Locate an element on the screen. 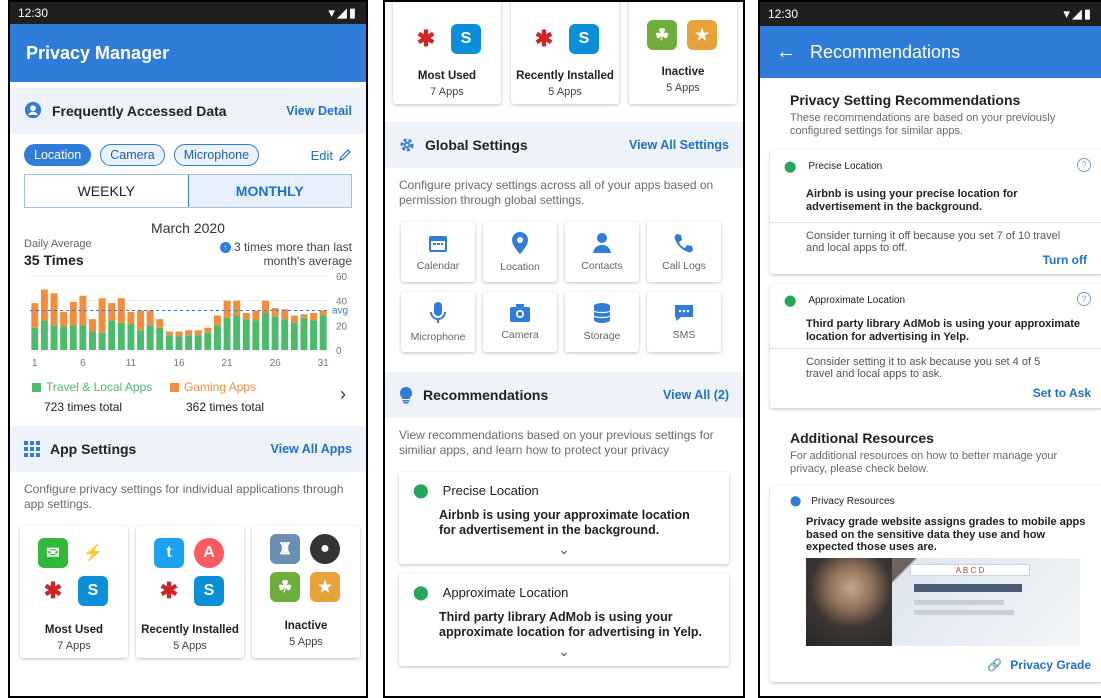 This screenshot has height=698, width=1101. recommendations-header: Recommendations View All (2) is located at coordinates (564, 395).